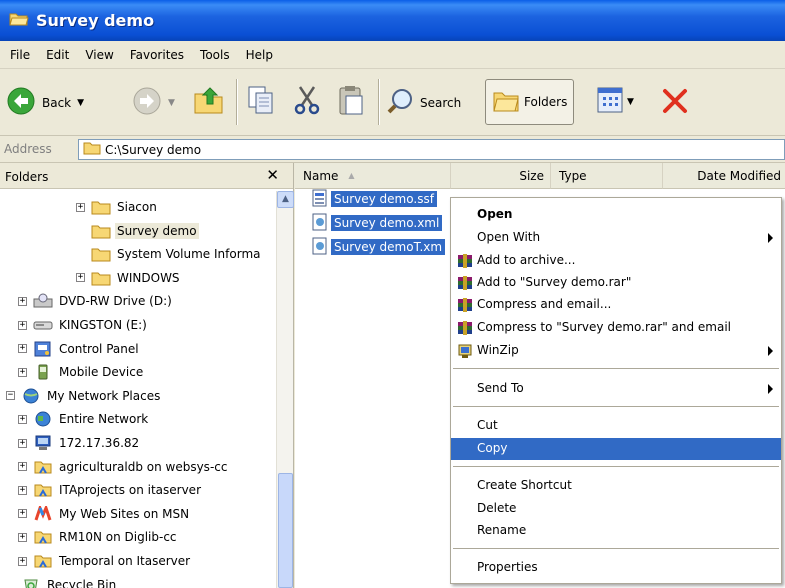  What do you see at coordinates (157, 230) in the screenshot?
I see `tree-item-label: Survey demo` at bounding box center [157, 230].